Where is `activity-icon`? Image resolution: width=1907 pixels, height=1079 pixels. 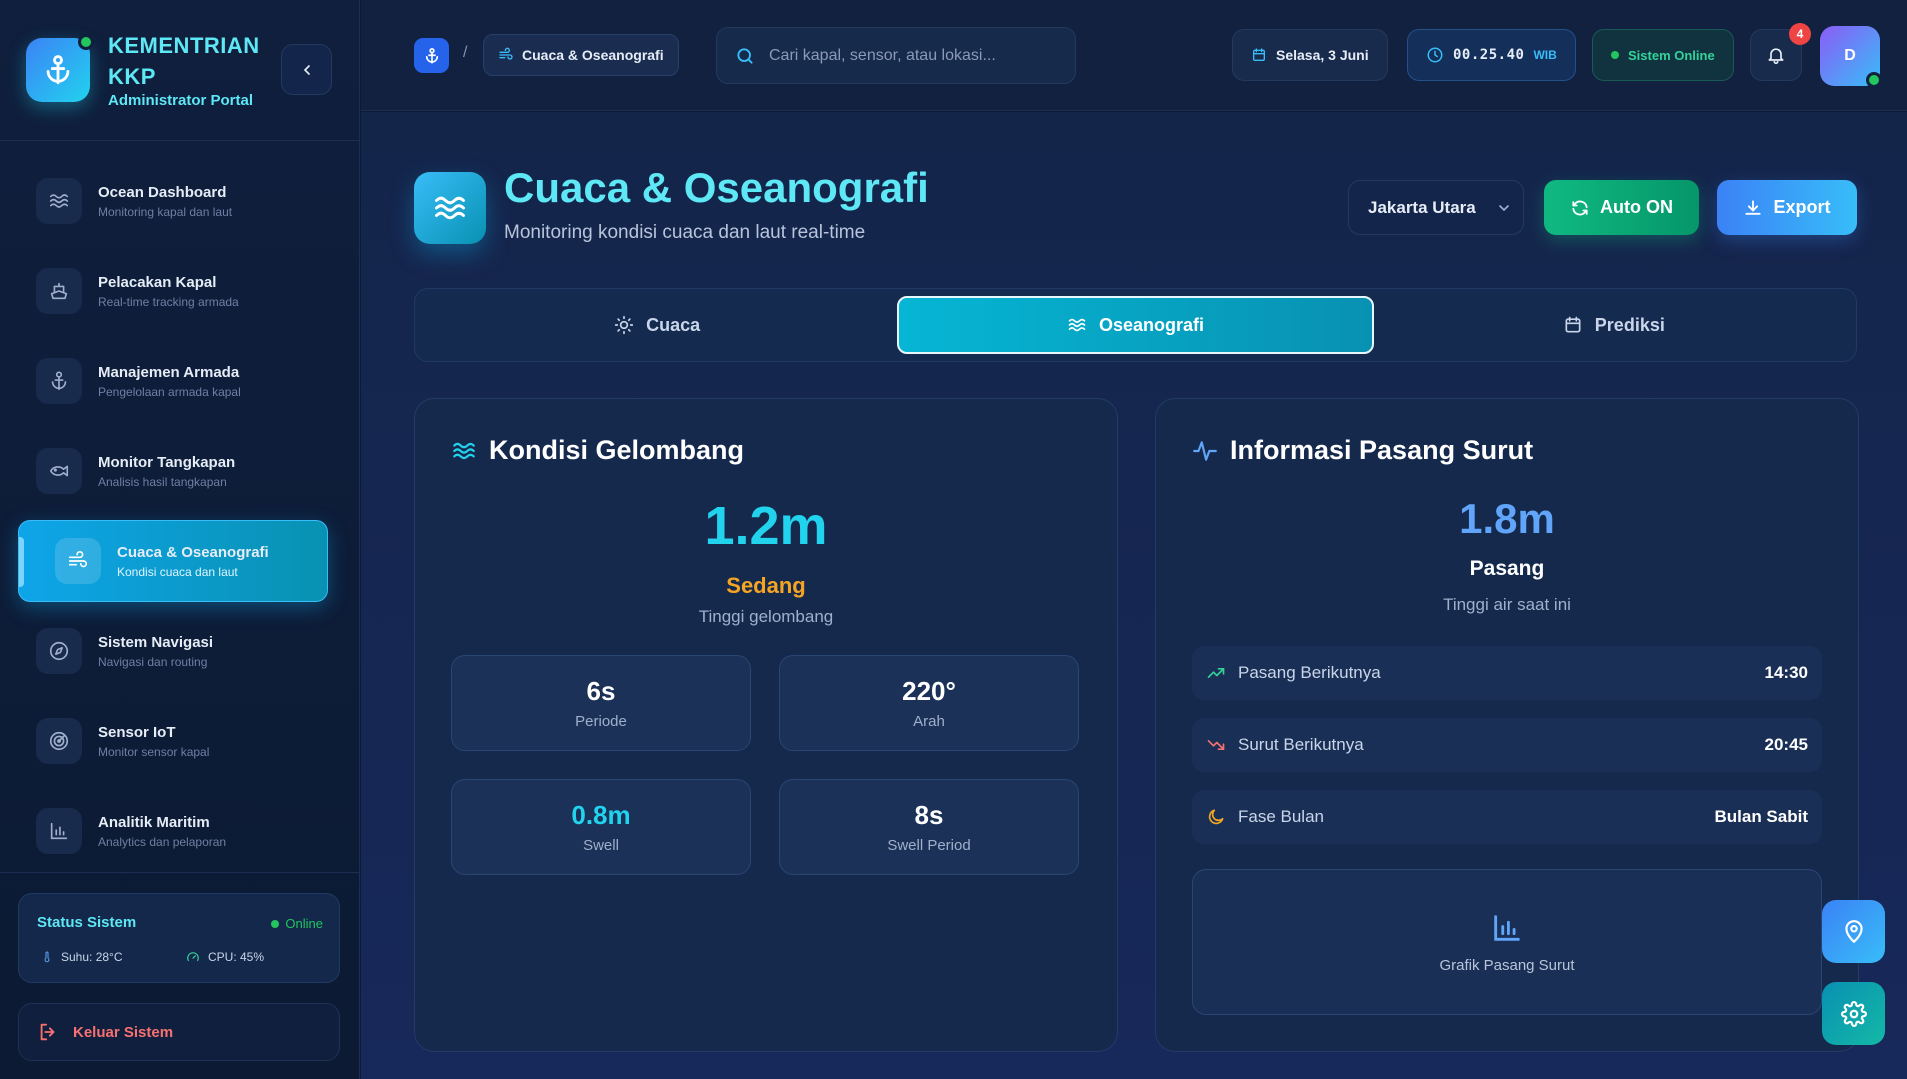 activity-icon is located at coordinates (1205, 450).